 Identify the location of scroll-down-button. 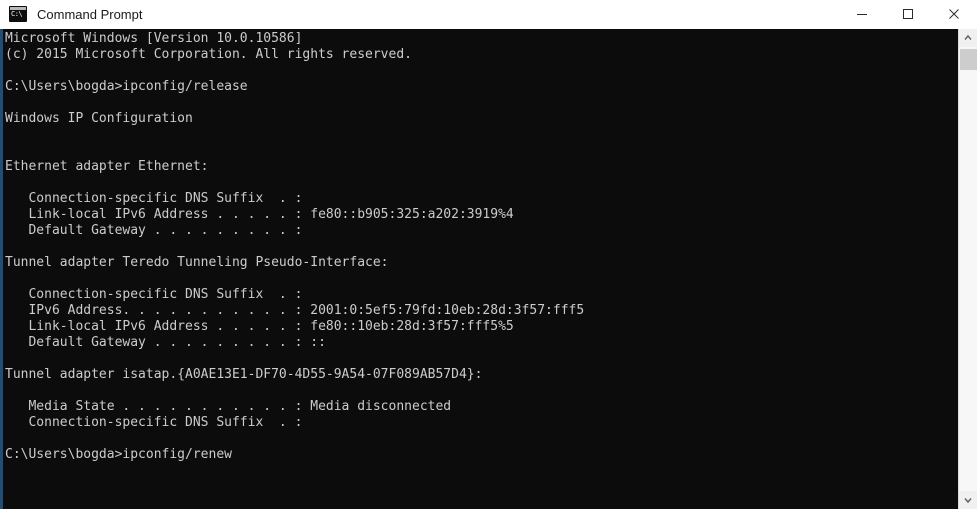
(968, 500).